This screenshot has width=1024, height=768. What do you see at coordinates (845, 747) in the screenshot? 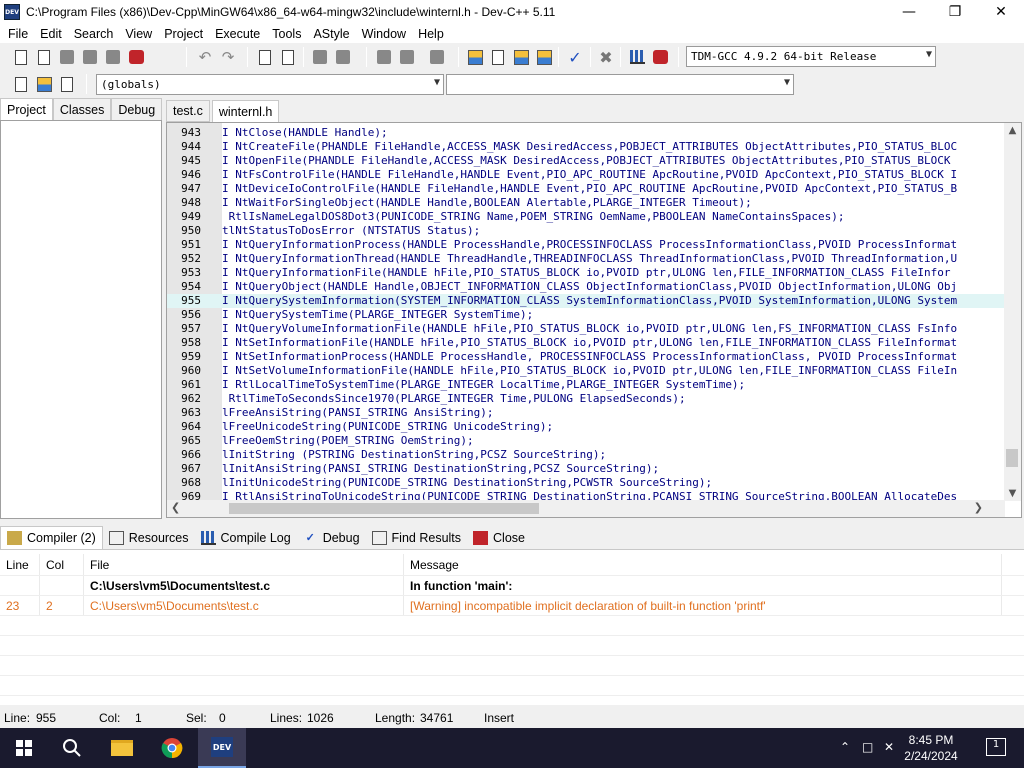
I see `chevron-up-icon: ⌃` at bounding box center [845, 747].